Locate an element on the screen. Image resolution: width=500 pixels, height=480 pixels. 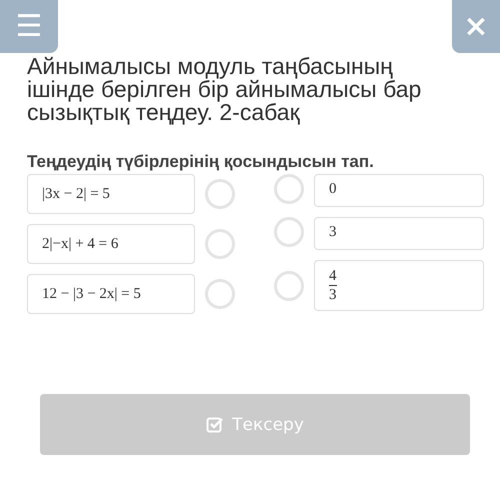
equation-text: 2|−x| + 4 = 6 is located at coordinates (80, 244).